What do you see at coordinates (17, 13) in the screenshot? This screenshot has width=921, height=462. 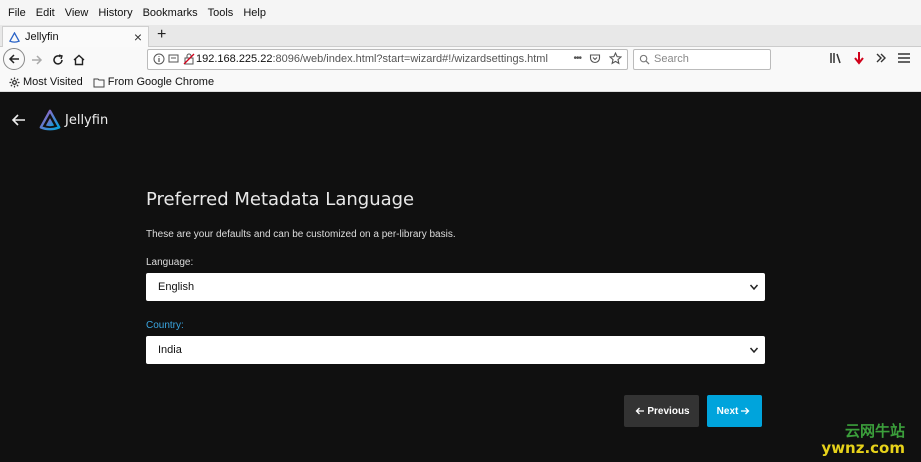 I see `menu-file: File` at bounding box center [17, 13].